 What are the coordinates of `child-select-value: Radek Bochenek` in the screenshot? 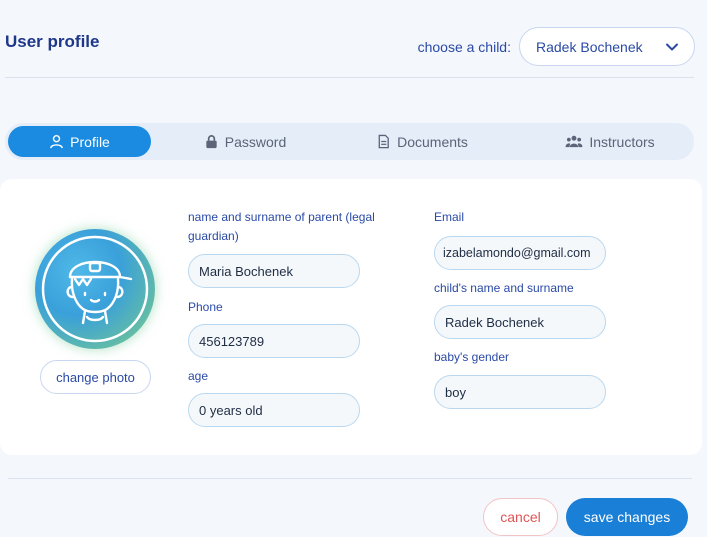 It's located at (589, 46).